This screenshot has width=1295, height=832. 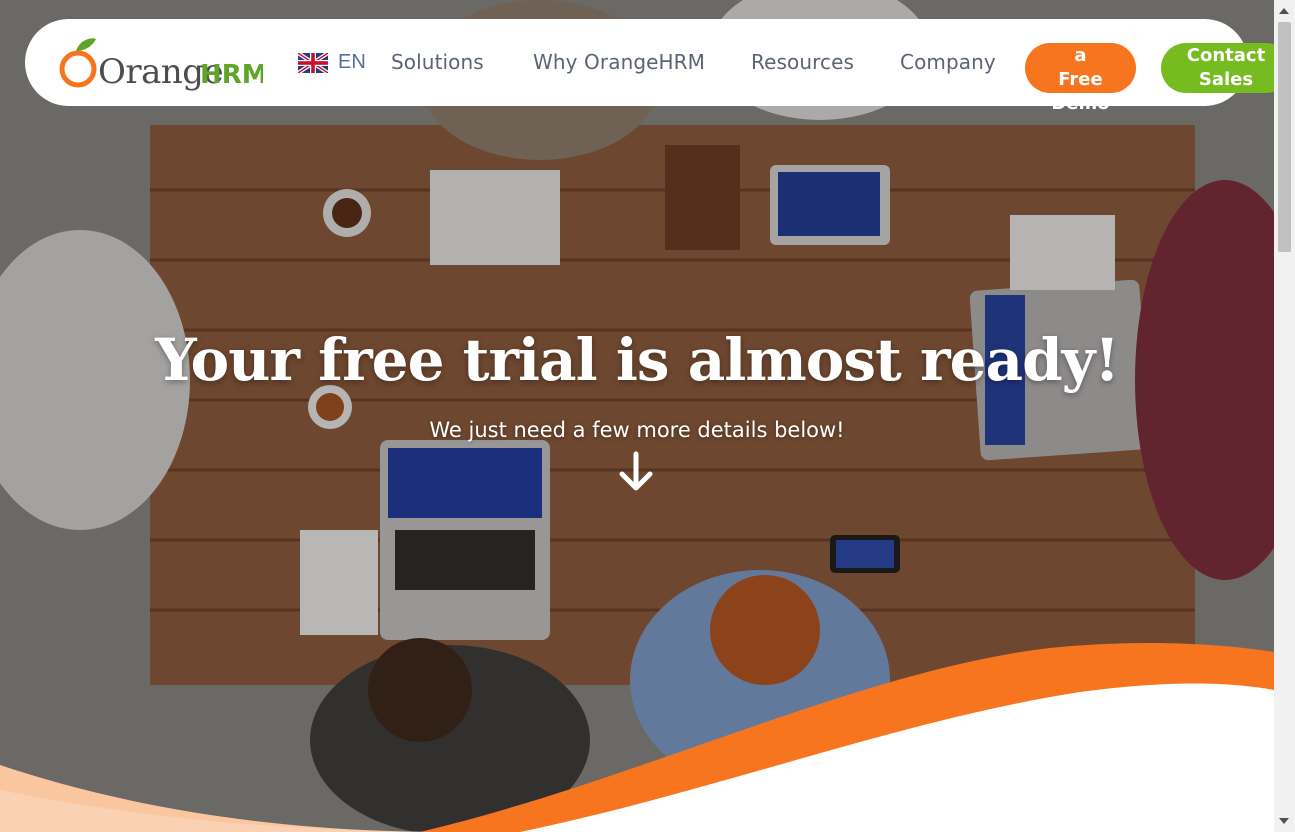 What do you see at coordinates (619, 62) in the screenshot?
I see `nav-why-orangehrm: Why OrangeHRM` at bounding box center [619, 62].